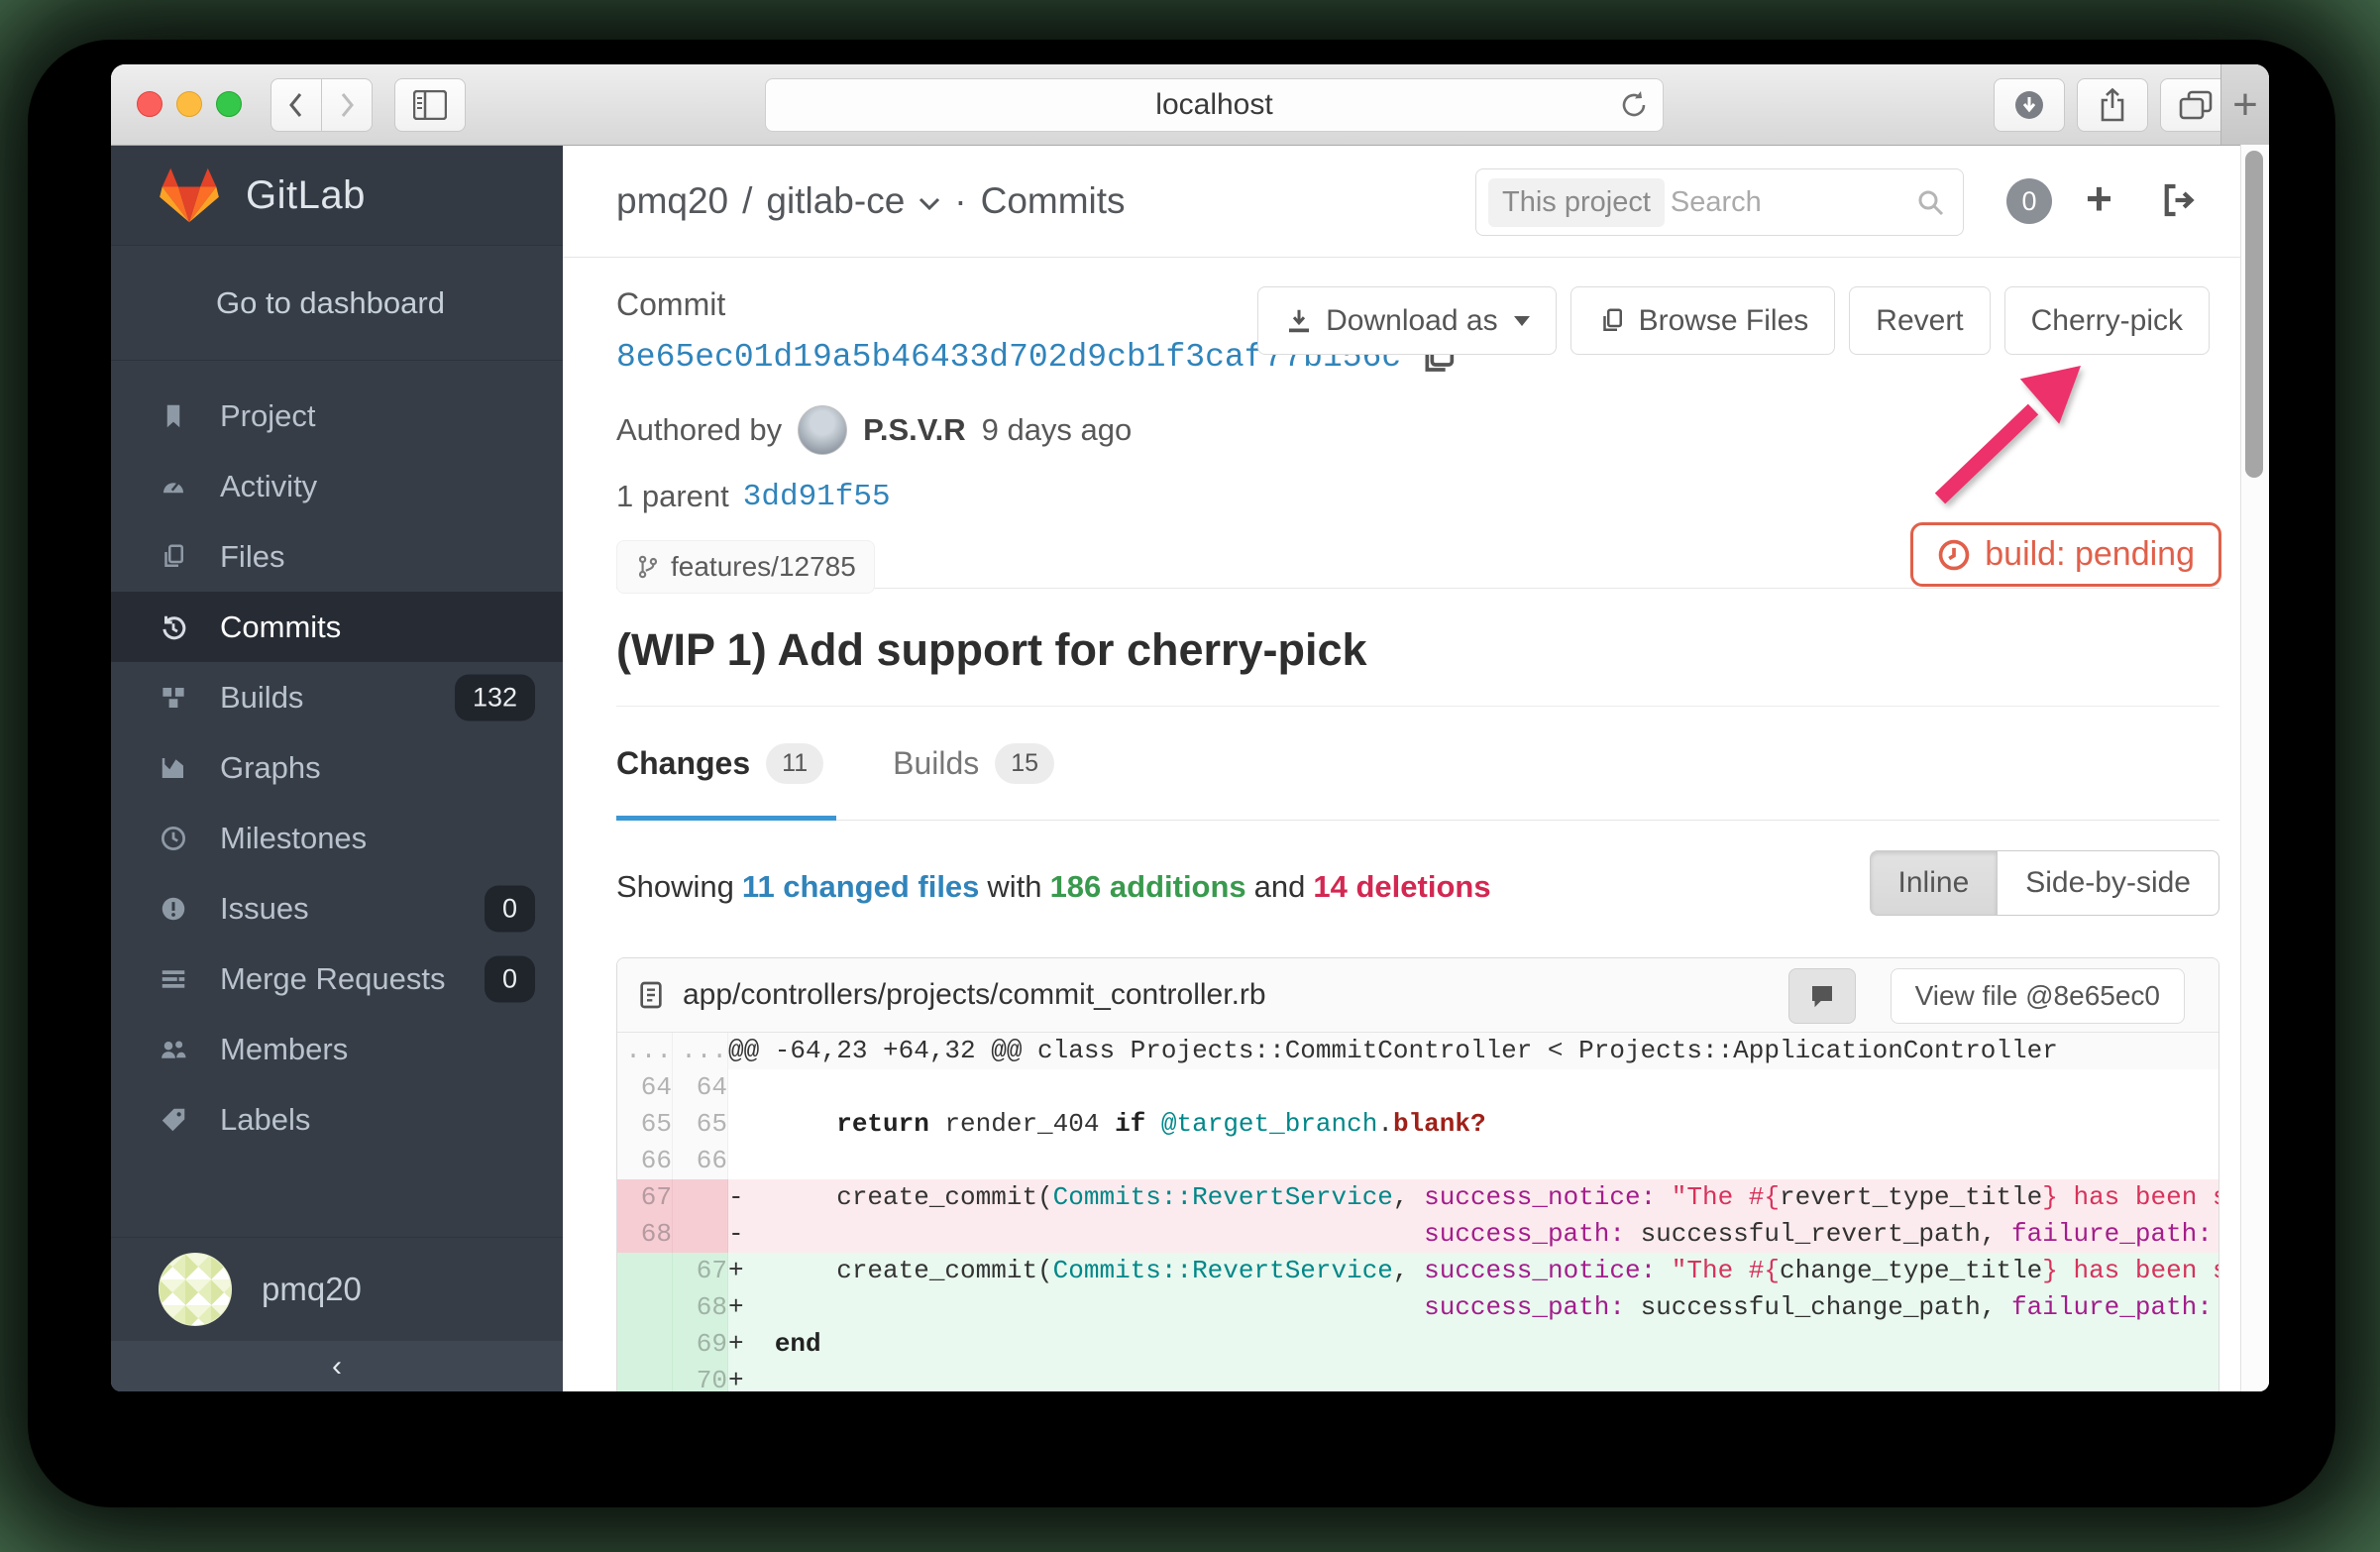 The height and width of the screenshot is (1552, 2380). I want to click on author-name: P.S.V.R, so click(914, 430).